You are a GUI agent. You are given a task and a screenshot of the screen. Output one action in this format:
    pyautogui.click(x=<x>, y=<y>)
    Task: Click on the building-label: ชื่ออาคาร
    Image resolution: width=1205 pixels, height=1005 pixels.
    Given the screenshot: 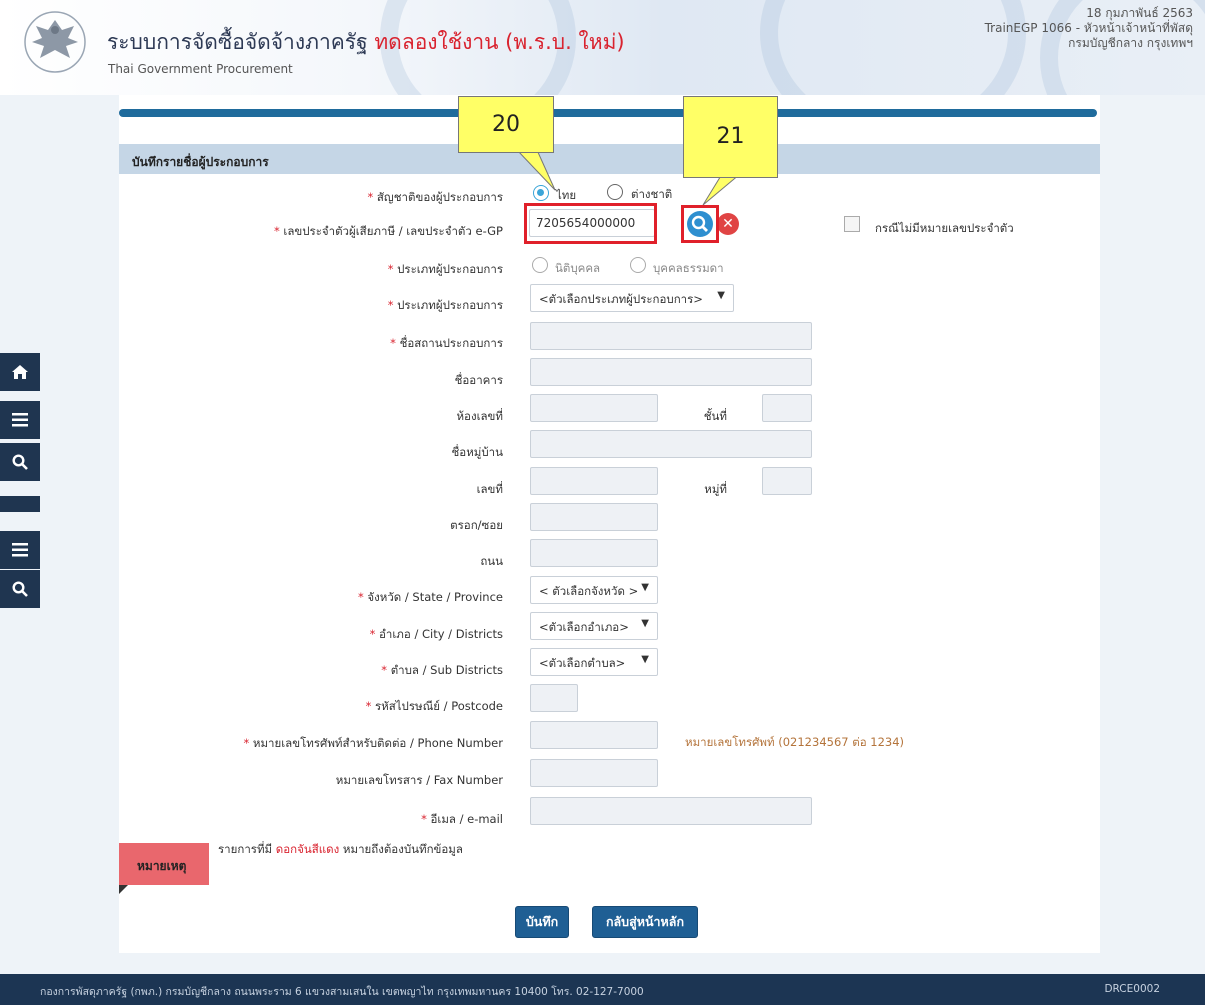 What is the action you would take?
    pyautogui.click(x=478, y=380)
    